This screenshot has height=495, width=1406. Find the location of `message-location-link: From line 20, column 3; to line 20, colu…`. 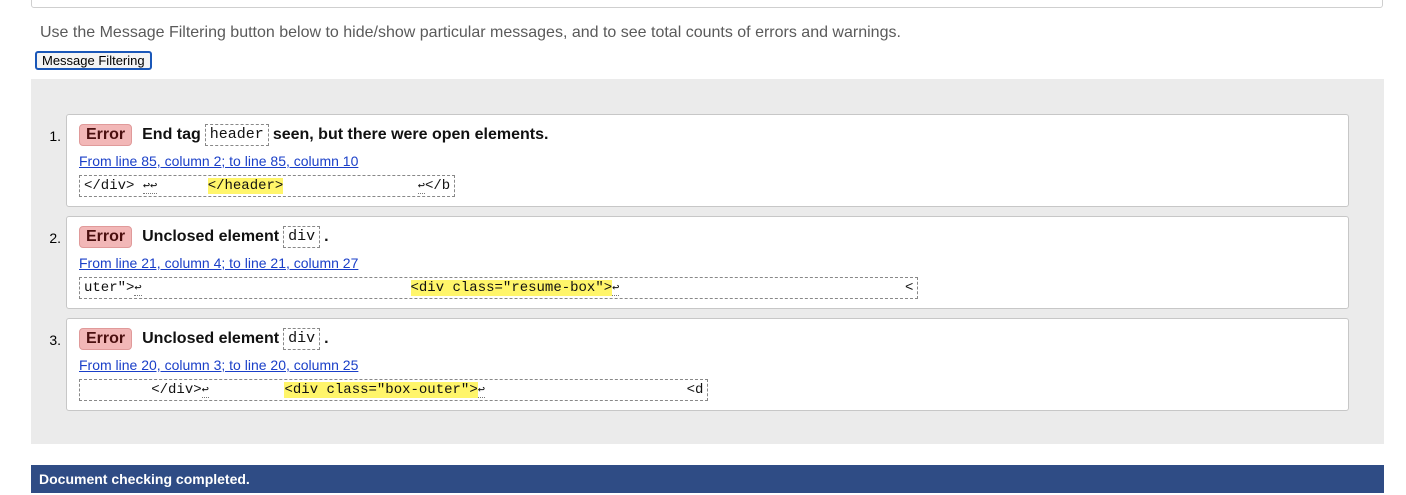

message-location-link: From line 20, column 3; to line 20, colu… is located at coordinates (218, 365).